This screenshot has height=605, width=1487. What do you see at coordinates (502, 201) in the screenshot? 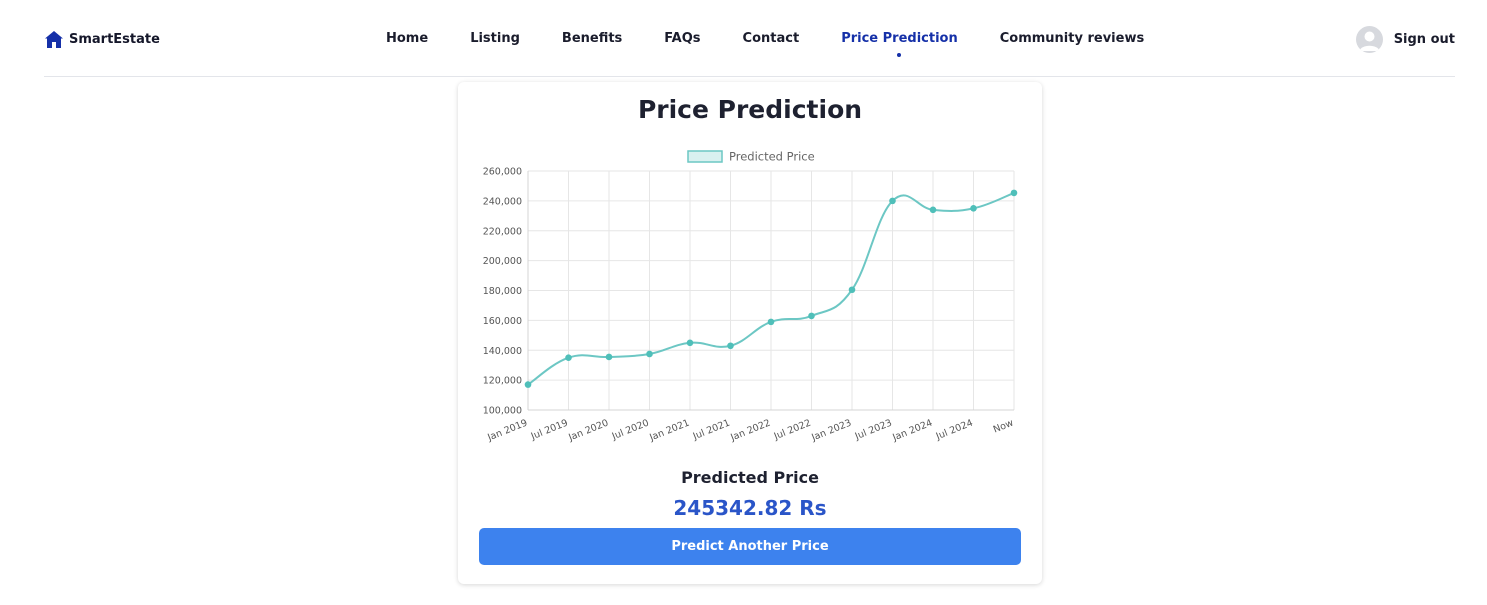
I see `y-tick-label: 240,000` at bounding box center [502, 201].